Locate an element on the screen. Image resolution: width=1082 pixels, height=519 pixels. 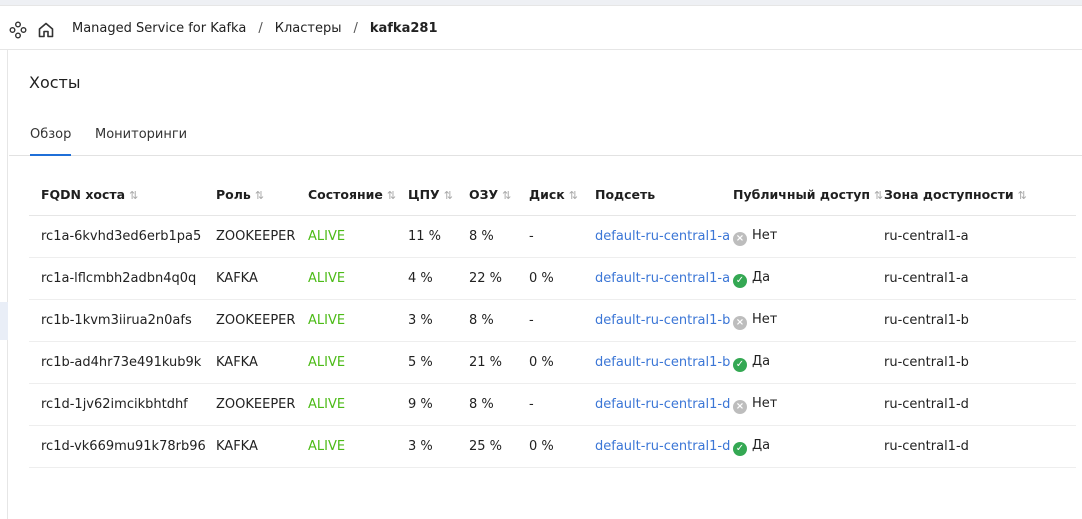
host-ram: 25 % is located at coordinates (499, 446).